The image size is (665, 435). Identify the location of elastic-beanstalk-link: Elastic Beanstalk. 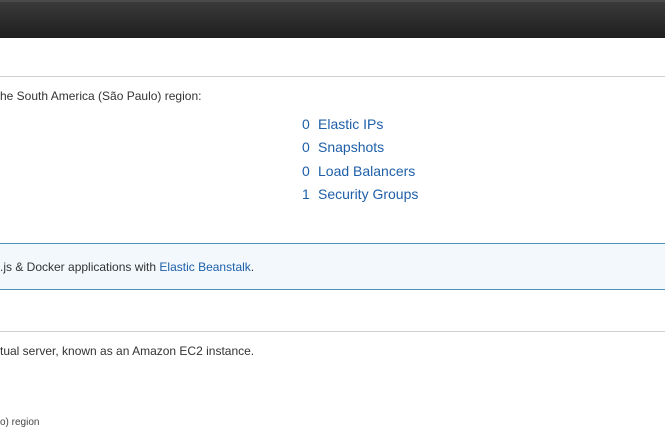
(204, 267).